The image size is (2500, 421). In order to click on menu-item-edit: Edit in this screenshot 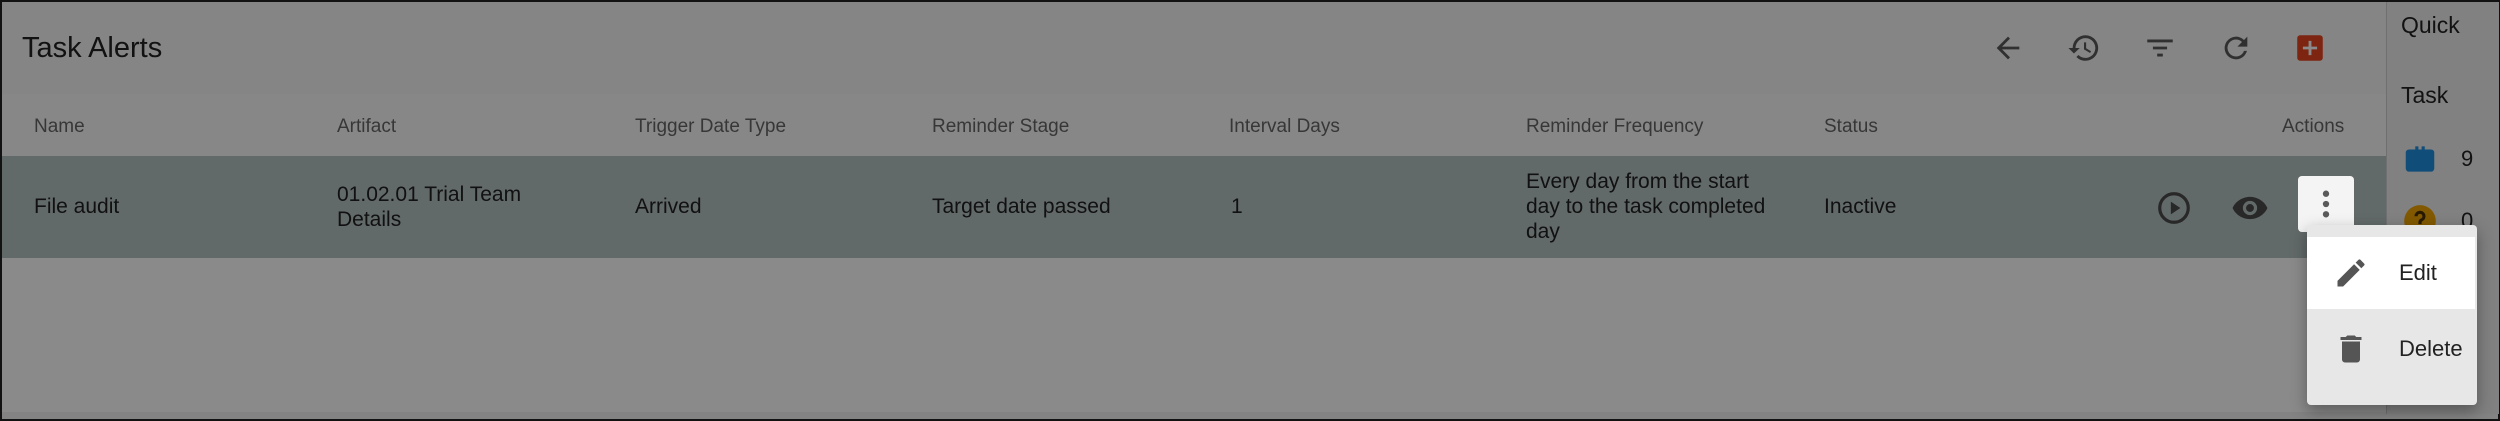, I will do `click(2391, 273)`.